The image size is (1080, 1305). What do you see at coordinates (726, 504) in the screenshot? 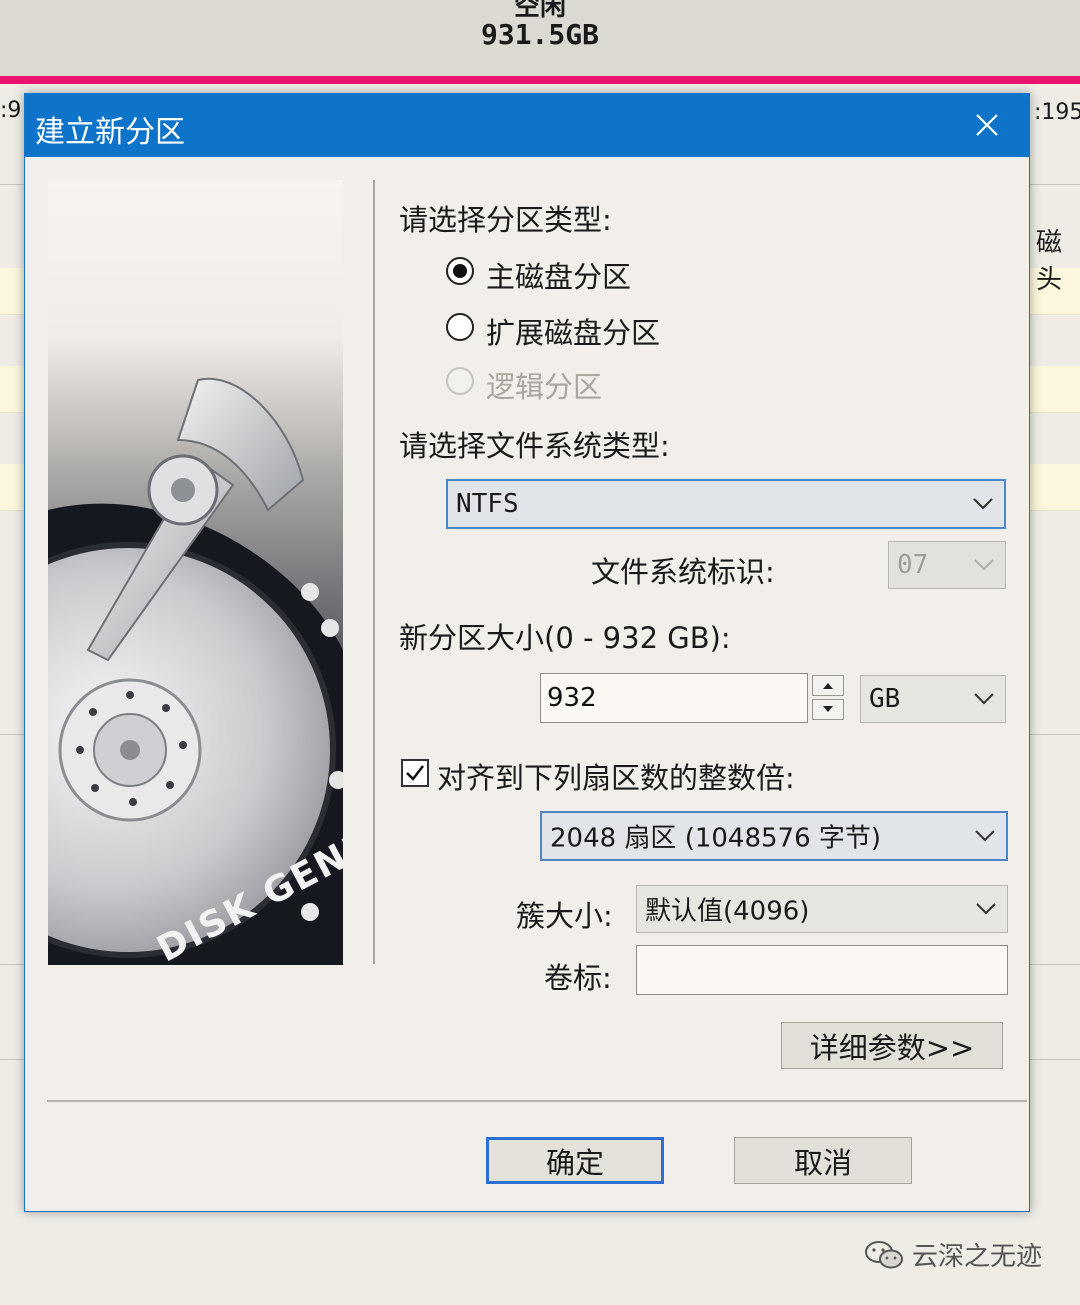
I see `fs-type-select: NTFS` at bounding box center [726, 504].